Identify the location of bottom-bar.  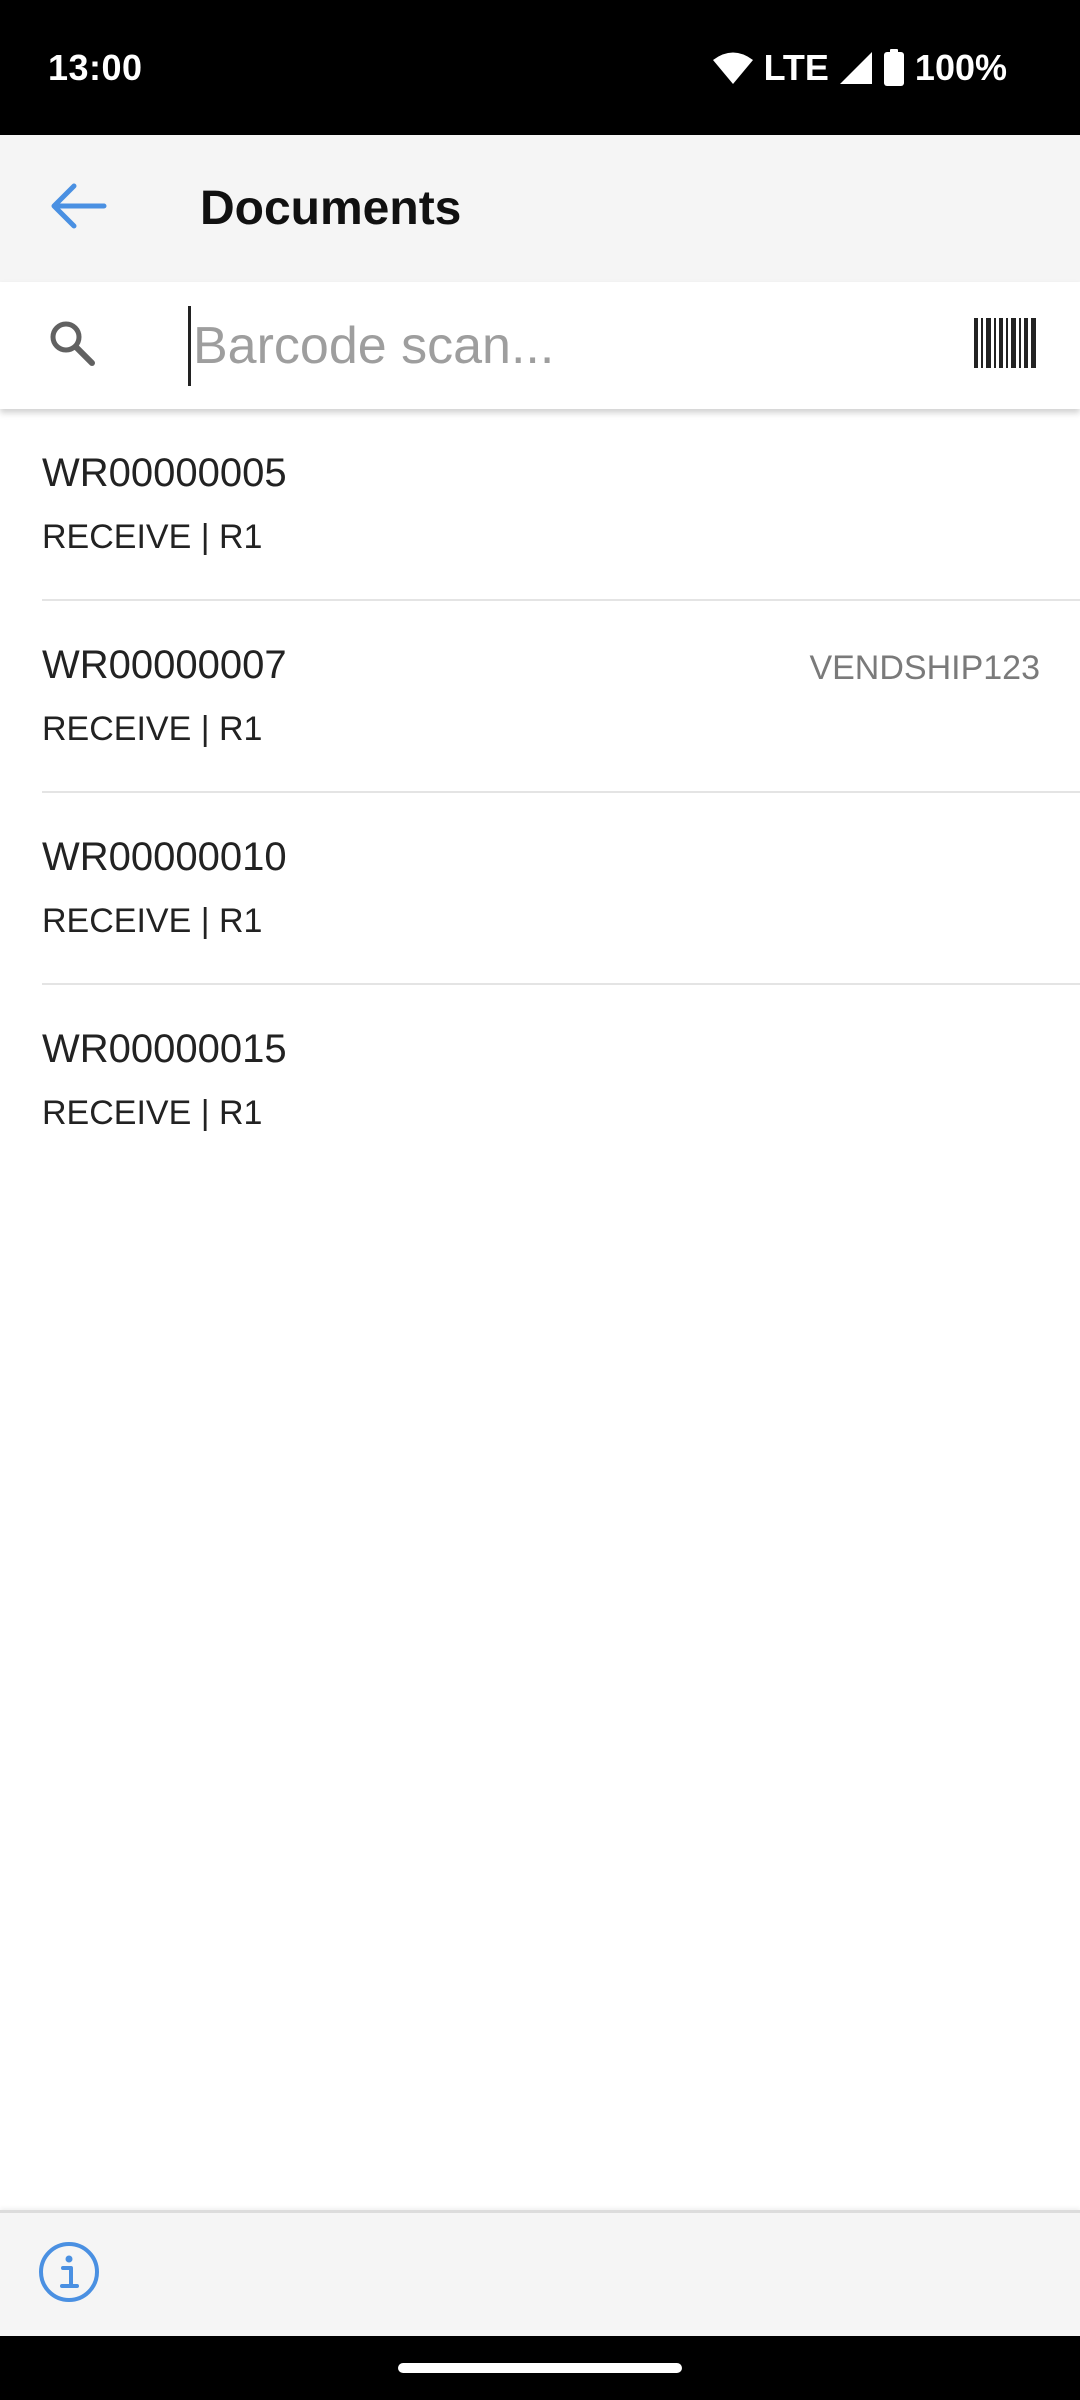
(540, 2273).